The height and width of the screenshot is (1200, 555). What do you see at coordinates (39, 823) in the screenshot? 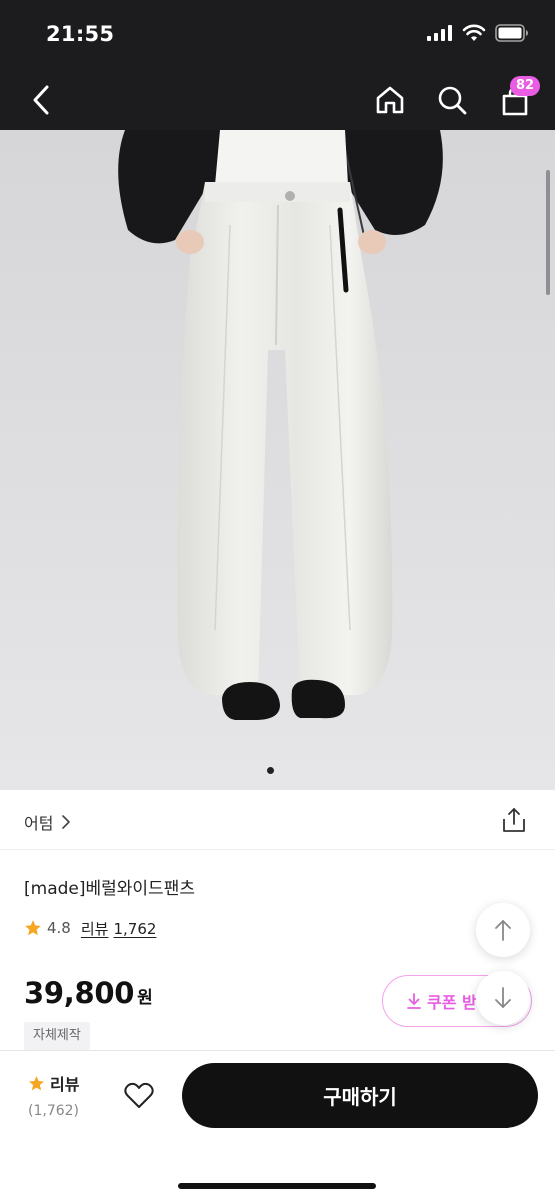
I see `brand-name: 어텀` at bounding box center [39, 823].